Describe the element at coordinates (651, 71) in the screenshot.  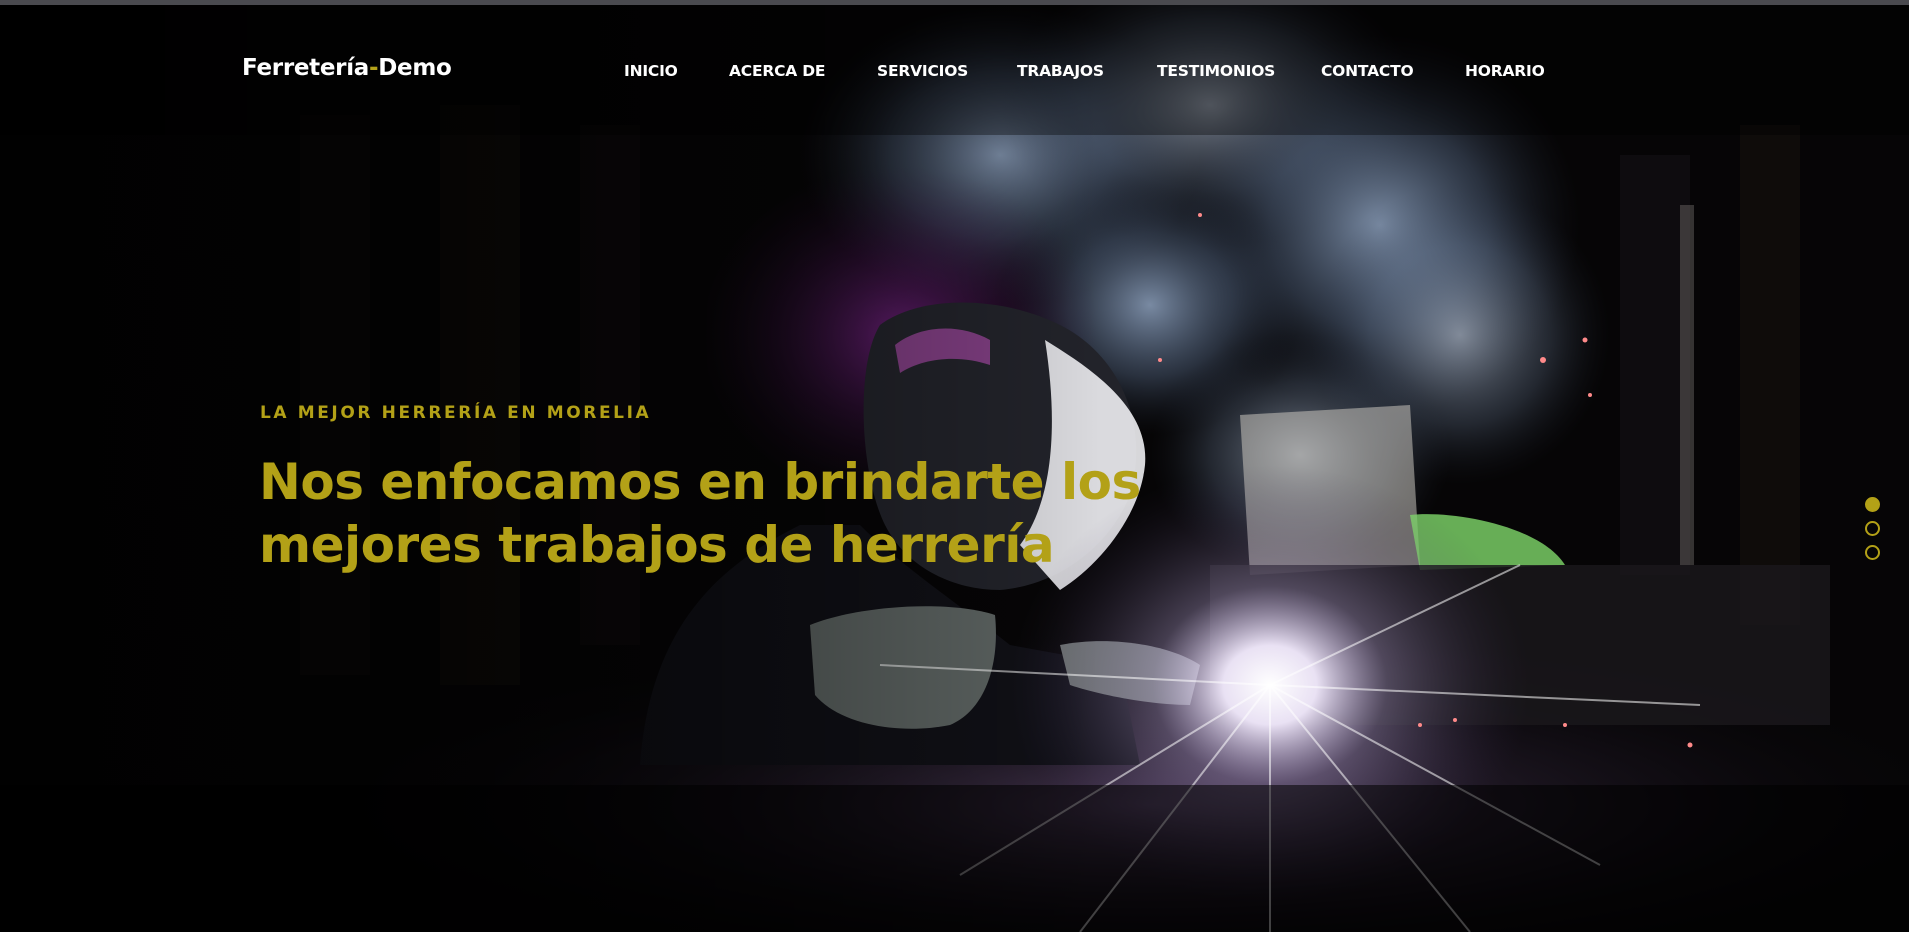
I see `nav-link-inicio: INICIO` at that location.